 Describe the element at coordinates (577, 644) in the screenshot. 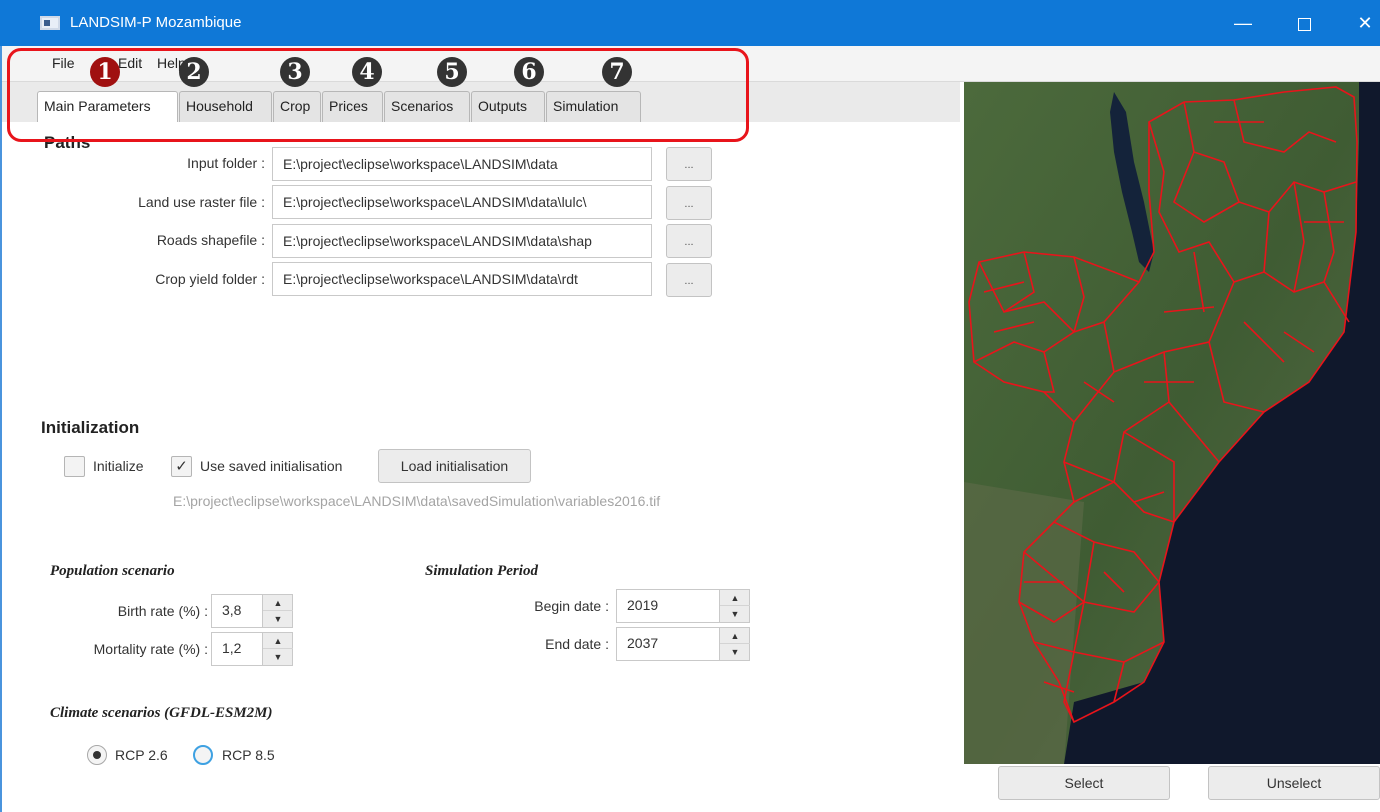

I see `end-date-label: End date :` at that location.